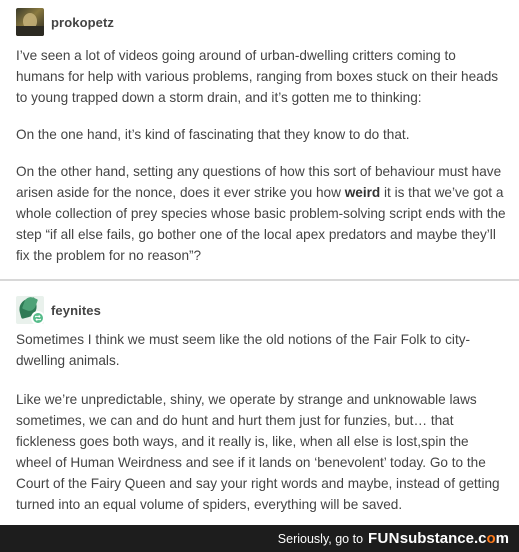 The height and width of the screenshot is (552, 519). What do you see at coordinates (82, 22) in the screenshot?
I see `username: prokopetz` at bounding box center [82, 22].